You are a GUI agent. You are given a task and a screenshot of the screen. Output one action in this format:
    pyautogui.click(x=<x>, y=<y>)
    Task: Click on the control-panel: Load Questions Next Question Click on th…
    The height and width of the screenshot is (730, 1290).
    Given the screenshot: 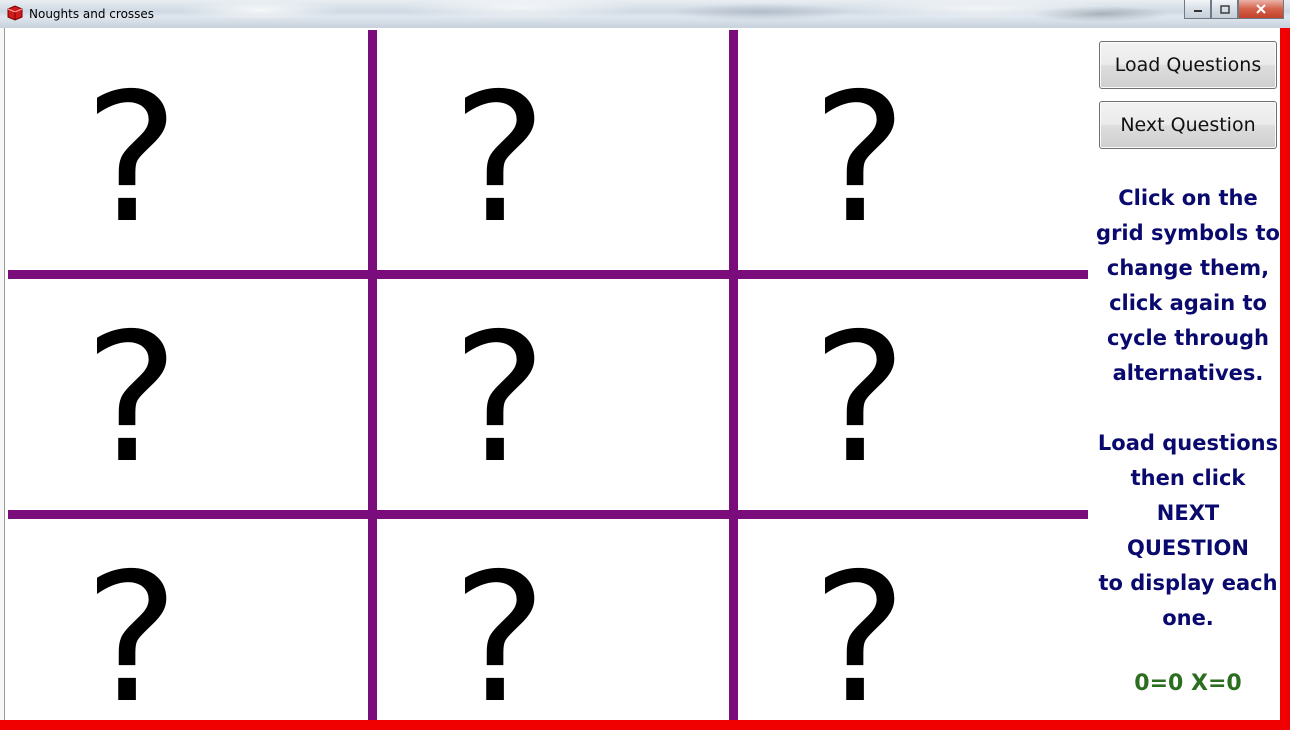 What is the action you would take?
    pyautogui.click(x=1185, y=375)
    